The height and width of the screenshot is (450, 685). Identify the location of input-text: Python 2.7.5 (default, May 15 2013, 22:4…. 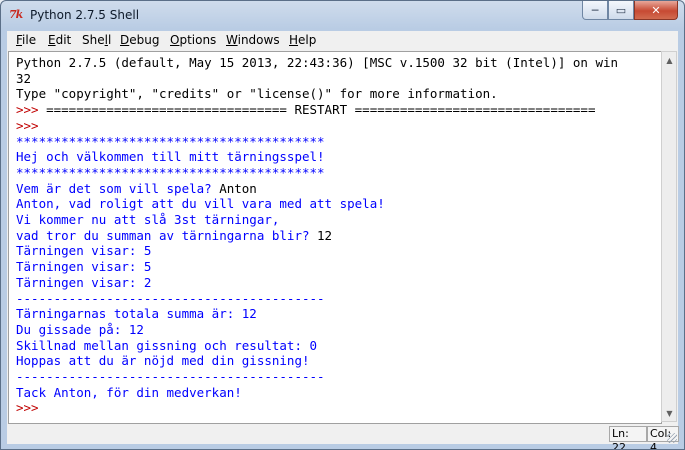
(317, 62).